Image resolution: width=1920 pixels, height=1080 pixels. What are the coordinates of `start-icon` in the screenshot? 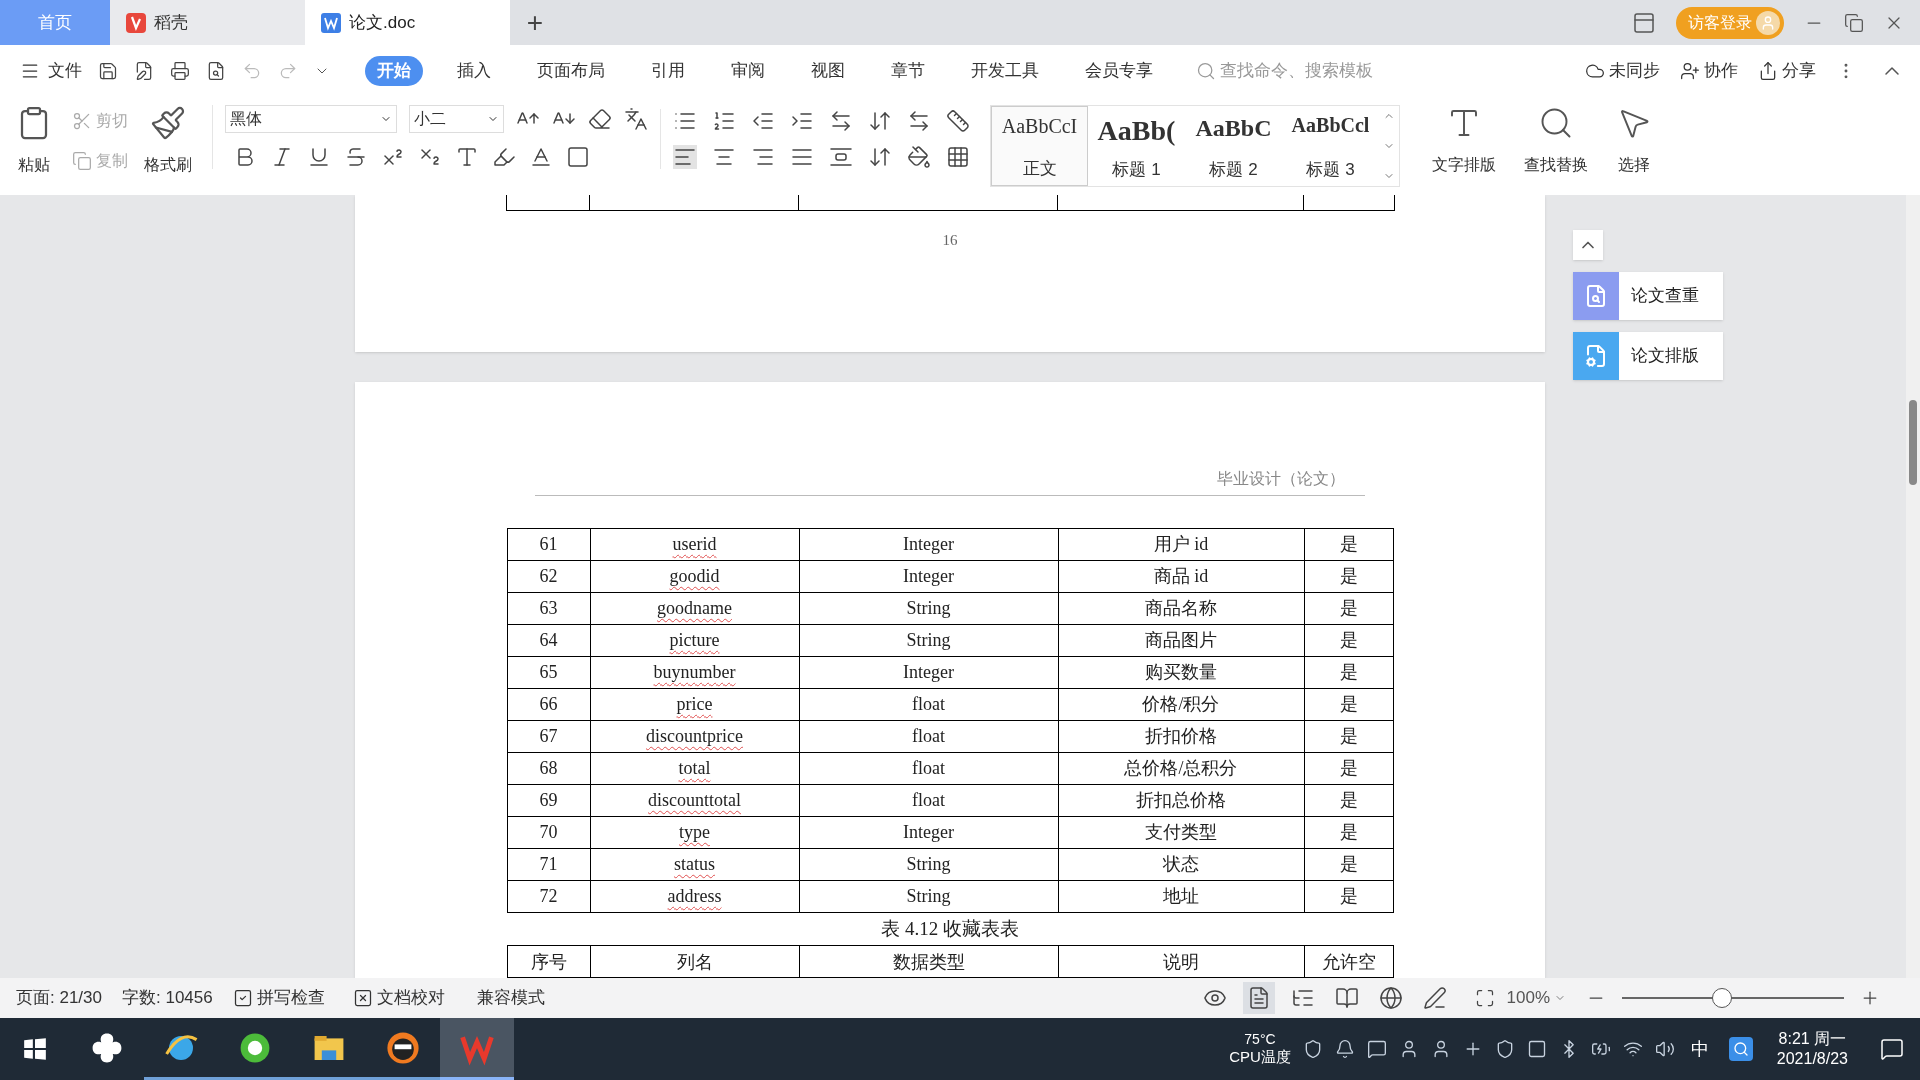 It's located at (35, 1049).